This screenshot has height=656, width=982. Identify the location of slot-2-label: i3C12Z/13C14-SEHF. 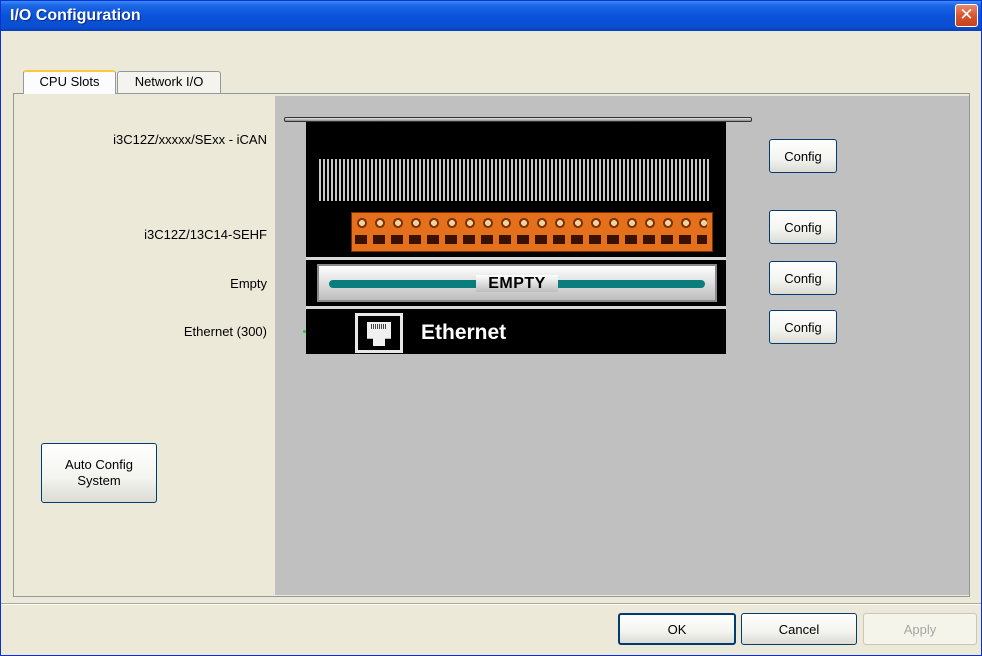
(205, 234).